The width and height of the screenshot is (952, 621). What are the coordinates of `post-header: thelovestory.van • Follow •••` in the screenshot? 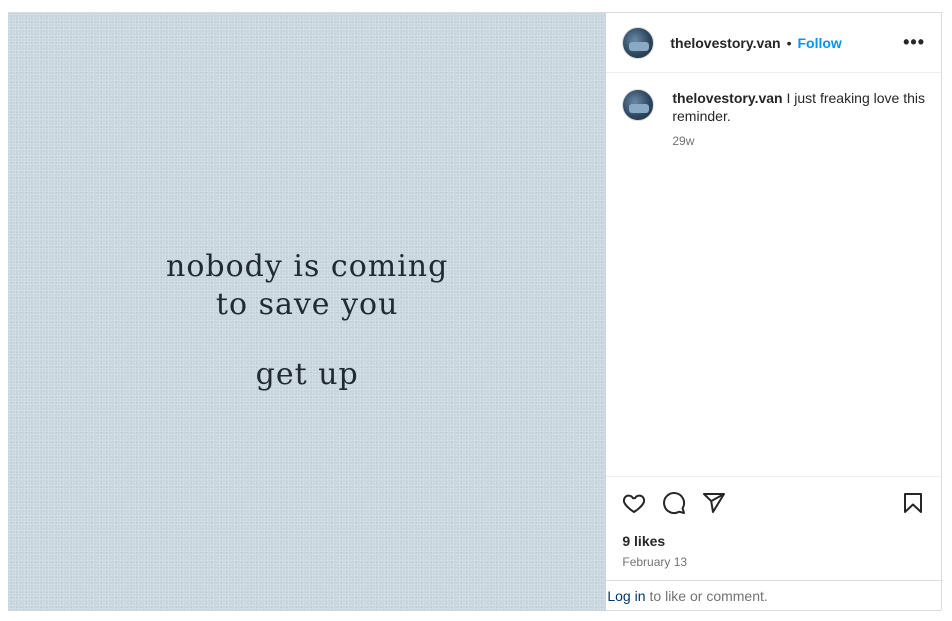 It's located at (773, 43).